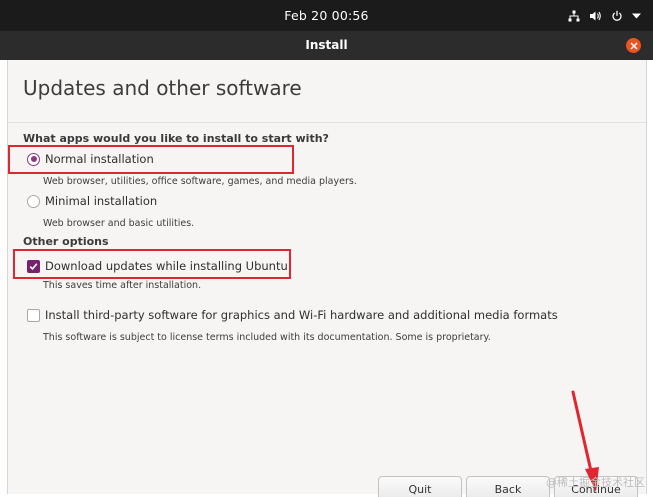 This screenshot has width=653, height=497. I want to click on radio-unselected-indicator, so click(33, 201).